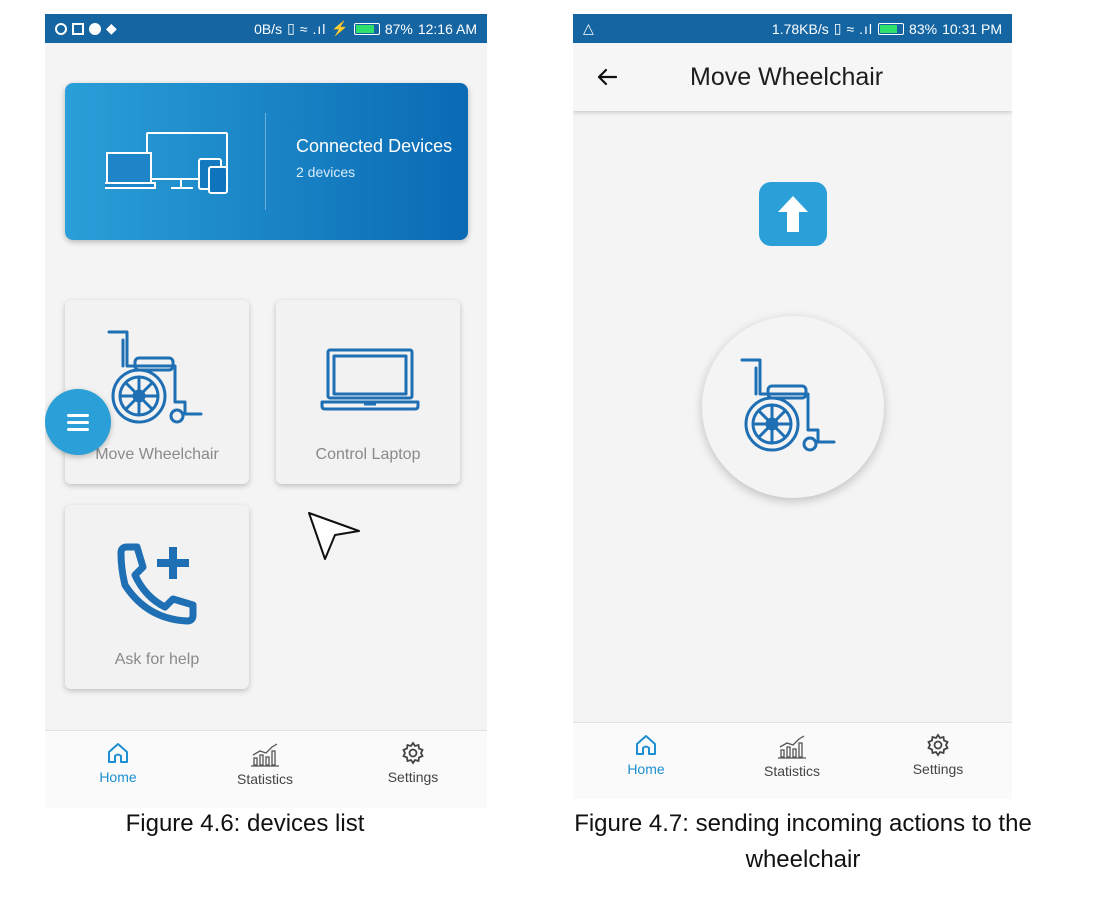 This screenshot has height=903, width=1108. What do you see at coordinates (111, 28) in the screenshot?
I see `diamond-icon: ◆` at bounding box center [111, 28].